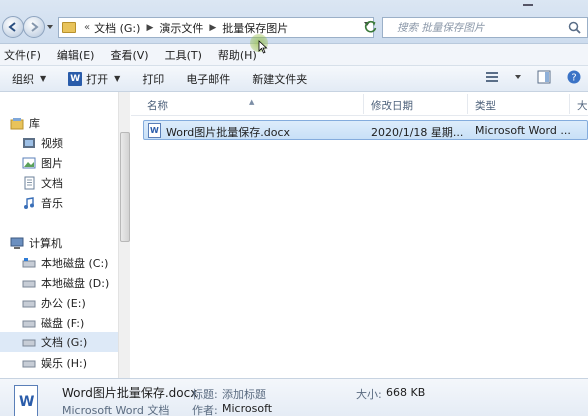  What do you see at coordinates (69, 27) in the screenshot?
I see `folder-icon` at bounding box center [69, 27].